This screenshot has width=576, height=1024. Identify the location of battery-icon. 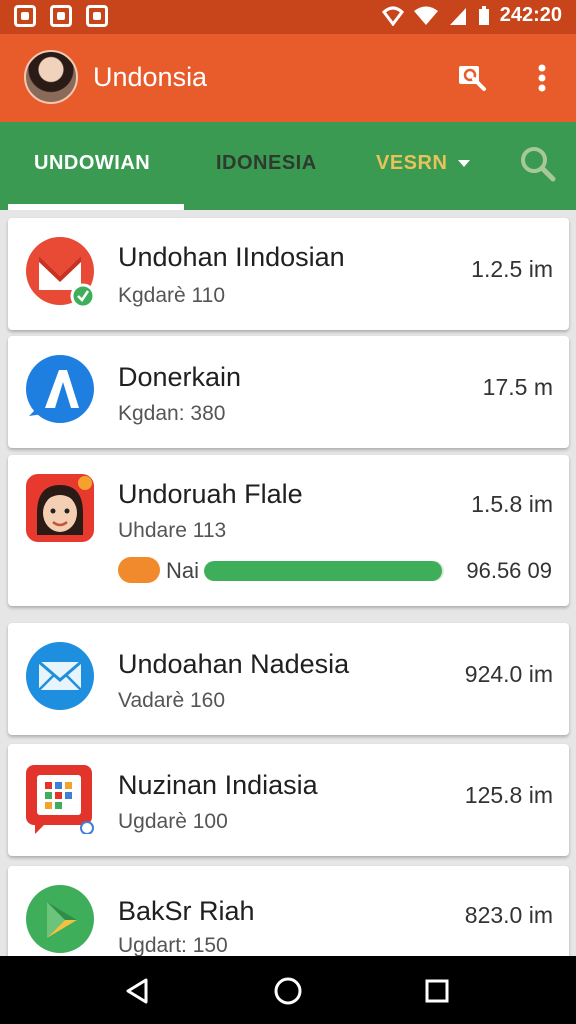
(483, 15).